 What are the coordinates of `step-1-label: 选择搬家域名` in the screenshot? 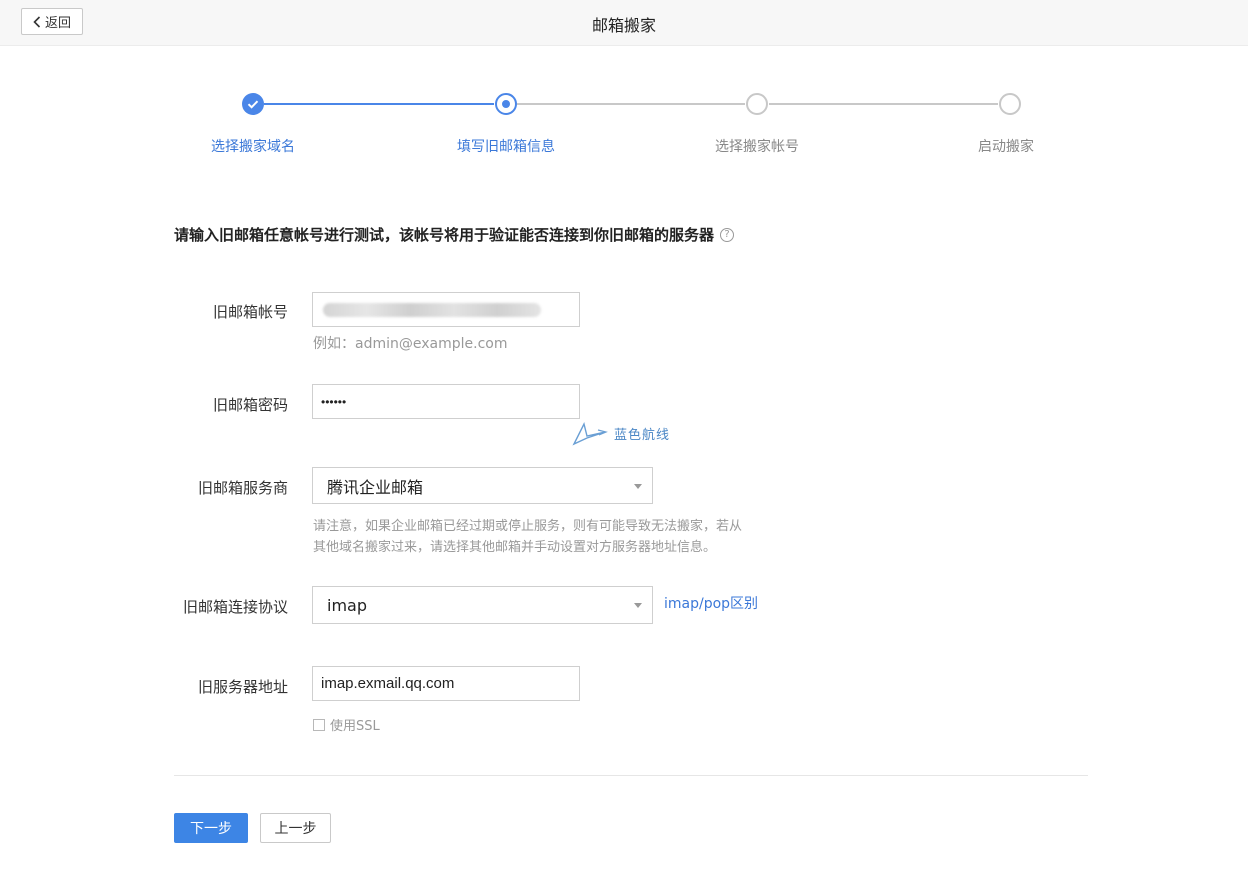 It's located at (253, 147).